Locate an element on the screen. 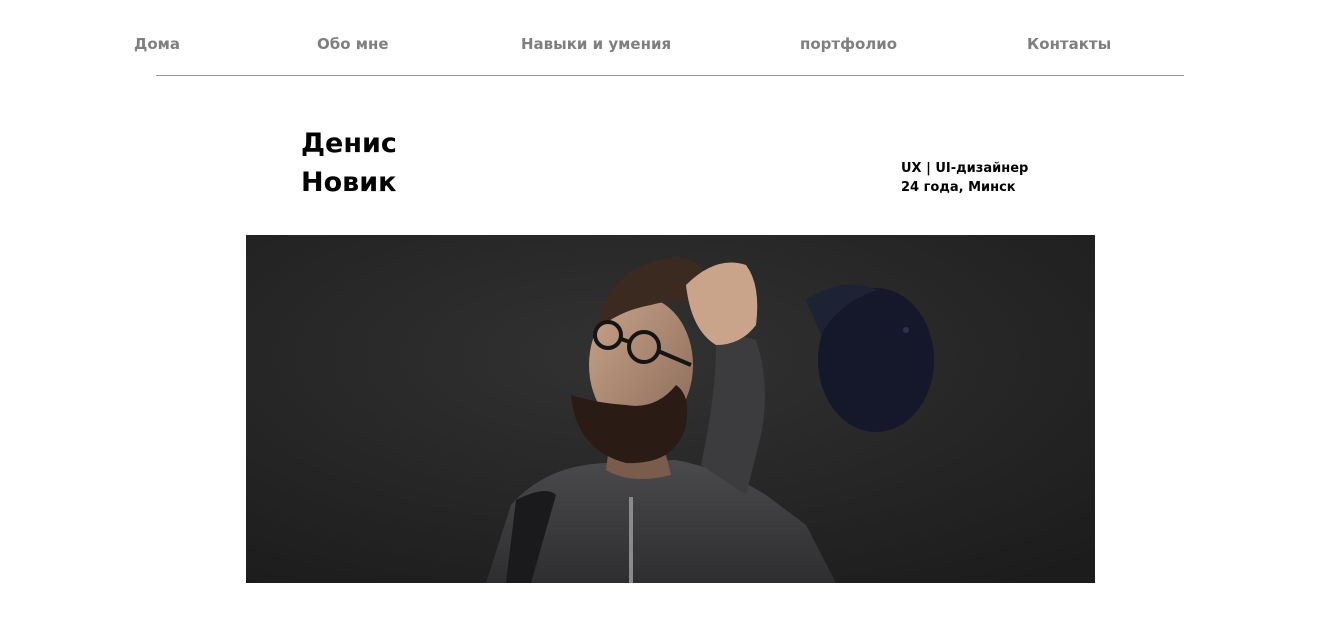  person-meta: UX | UI-дизайнер 24 года, Минск is located at coordinates (964, 178).